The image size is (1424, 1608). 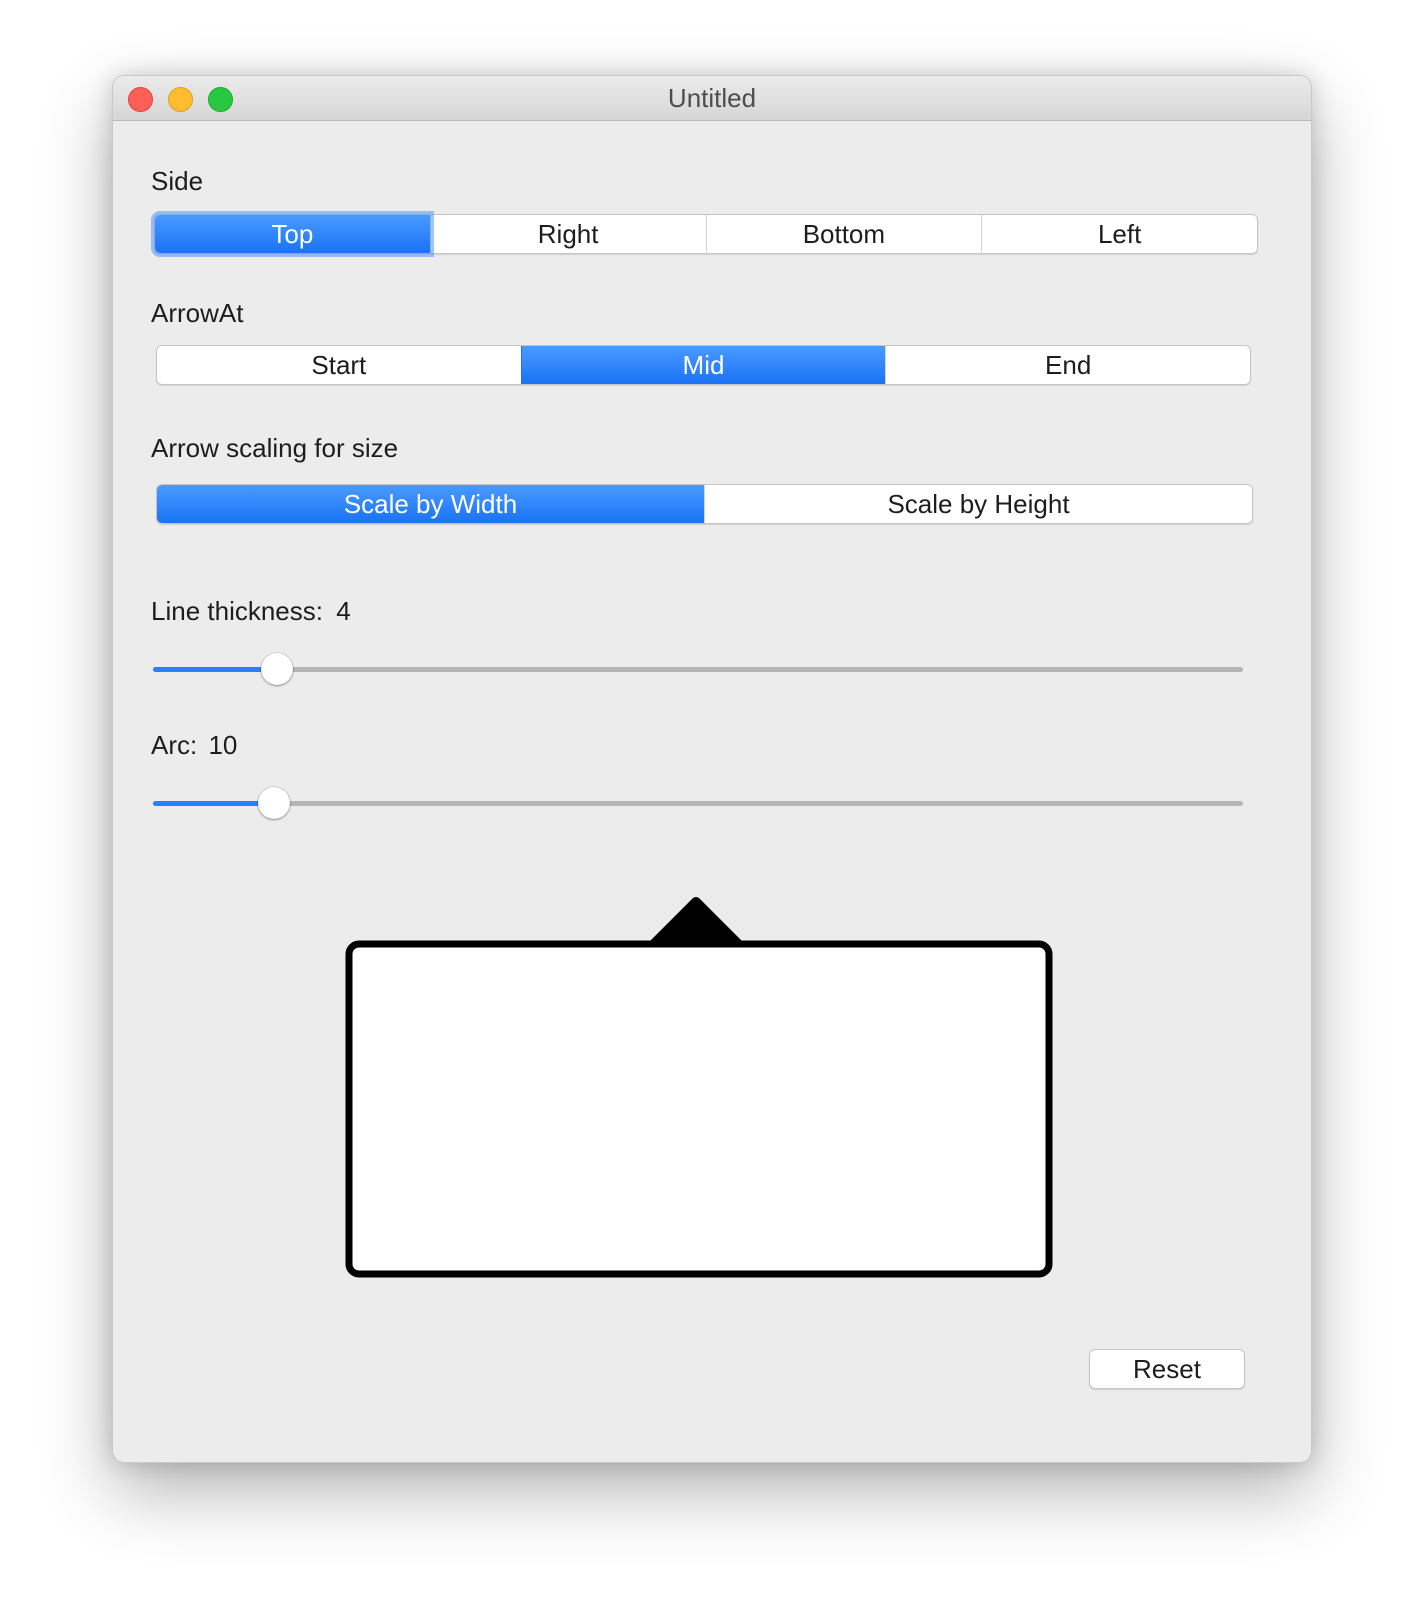 What do you see at coordinates (699, 1109) in the screenshot?
I see `callout-body` at bounding box center [699, 1109].